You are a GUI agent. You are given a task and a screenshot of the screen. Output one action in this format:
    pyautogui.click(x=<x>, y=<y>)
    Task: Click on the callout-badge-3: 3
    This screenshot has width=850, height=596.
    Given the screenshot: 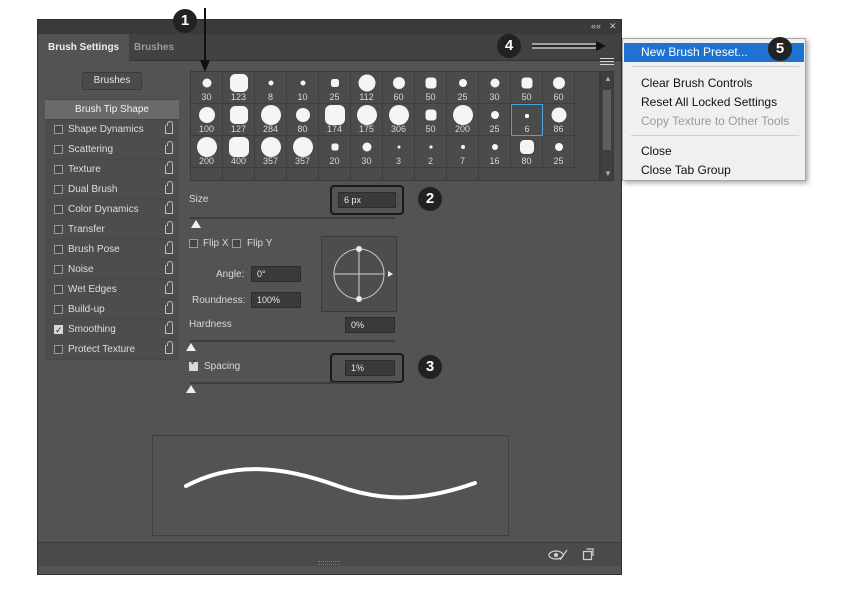 What is the action you would take?
    pyautogui.click(x=430, y=367)
    